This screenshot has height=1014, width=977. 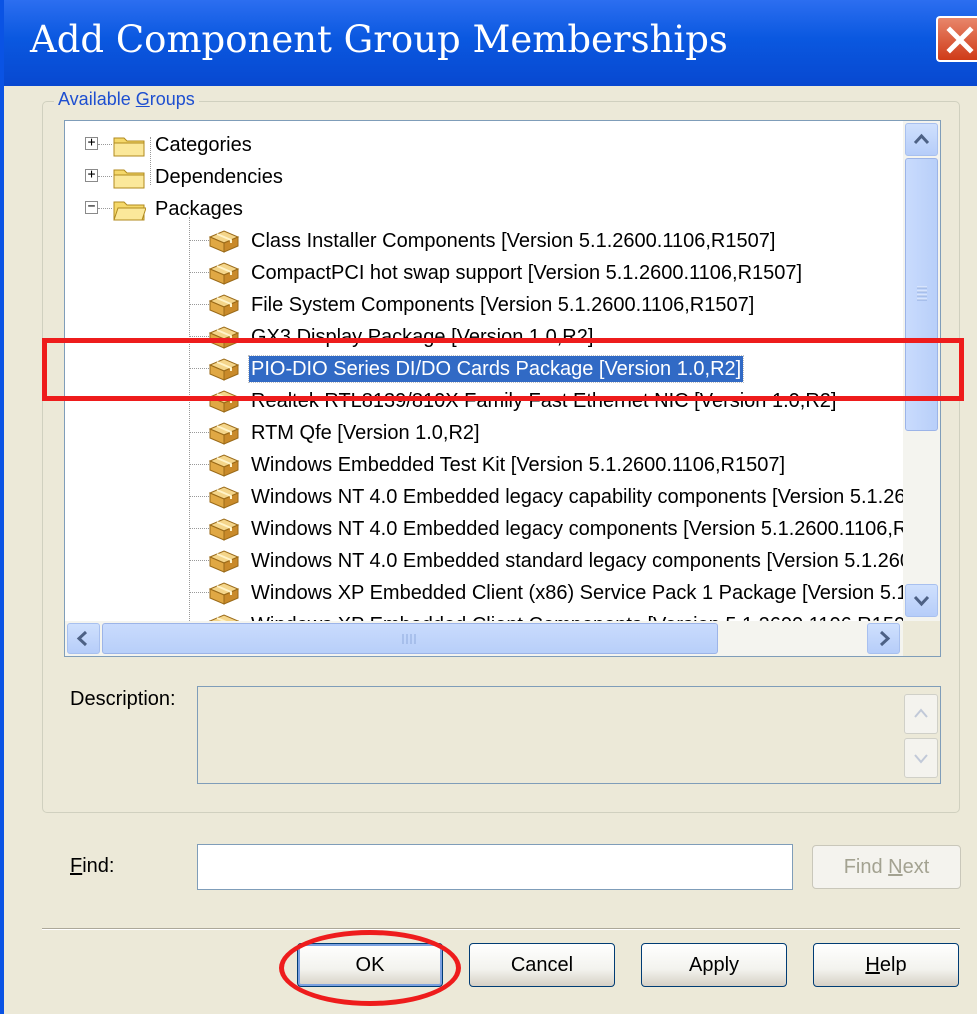 What do you see at coordinates (365, 433) in the screenshot?
I see `tree-item-label: RTM Qfe [Version 1.0,R2]` at bounding box center [365, 433].